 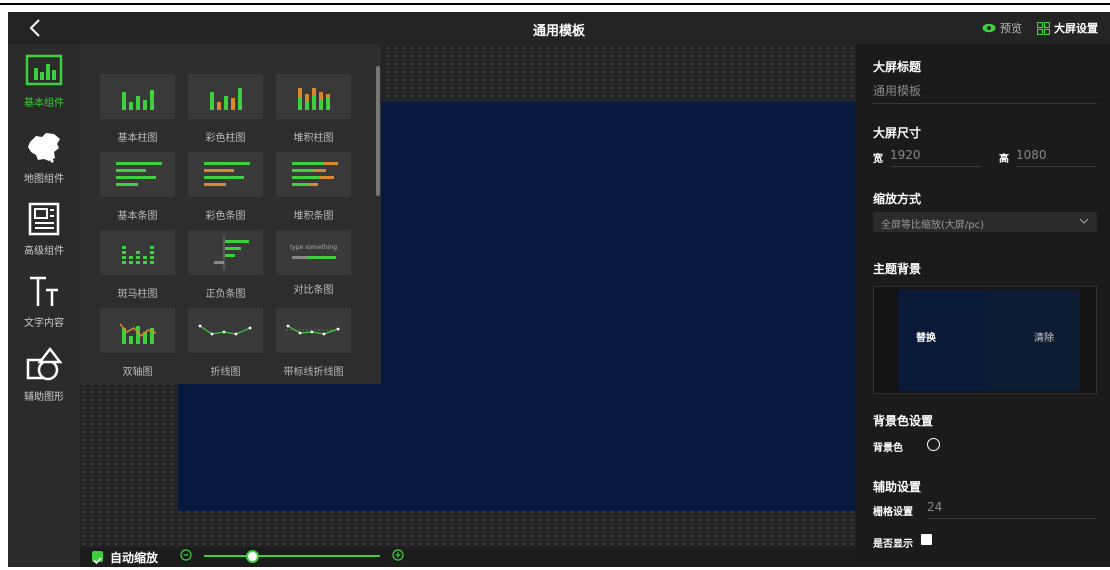 I want to click on height-input: 1080, so click(x=1056, y=157).